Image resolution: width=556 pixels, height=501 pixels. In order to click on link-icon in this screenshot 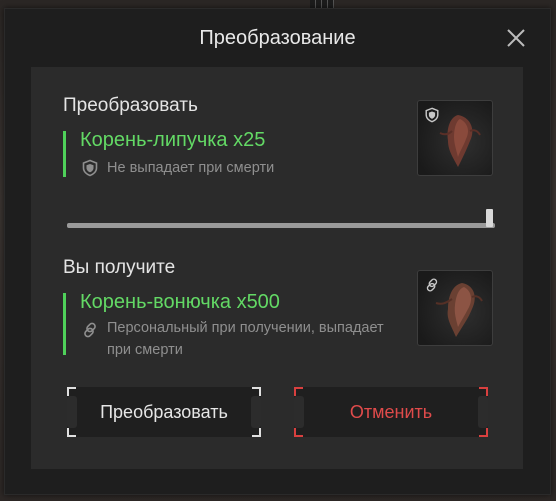, I will do `click(90, 330)`.